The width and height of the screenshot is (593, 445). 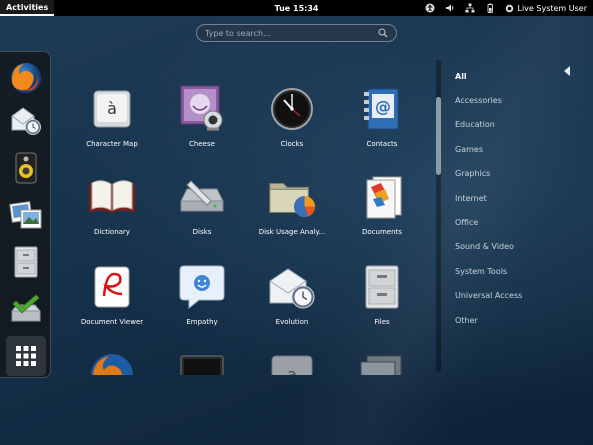 I want to click on dictionary-icon, so click(x=112, y=196).